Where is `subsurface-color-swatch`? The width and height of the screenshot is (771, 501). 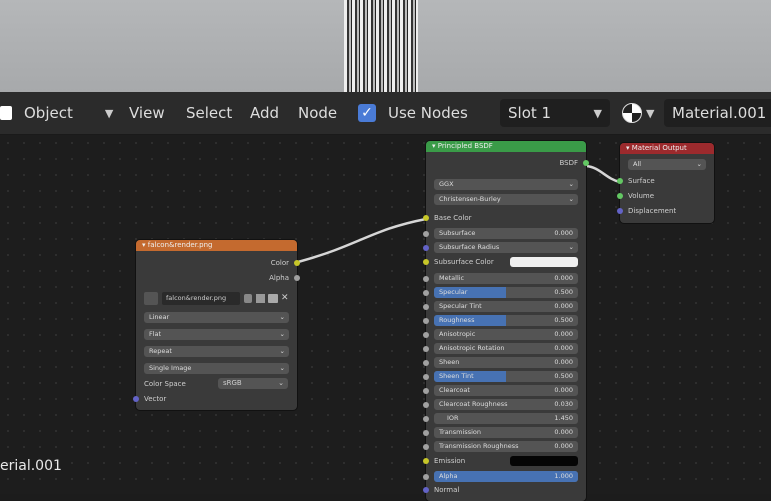
subsurface-color-swatch is located at coordinates (544, 262).